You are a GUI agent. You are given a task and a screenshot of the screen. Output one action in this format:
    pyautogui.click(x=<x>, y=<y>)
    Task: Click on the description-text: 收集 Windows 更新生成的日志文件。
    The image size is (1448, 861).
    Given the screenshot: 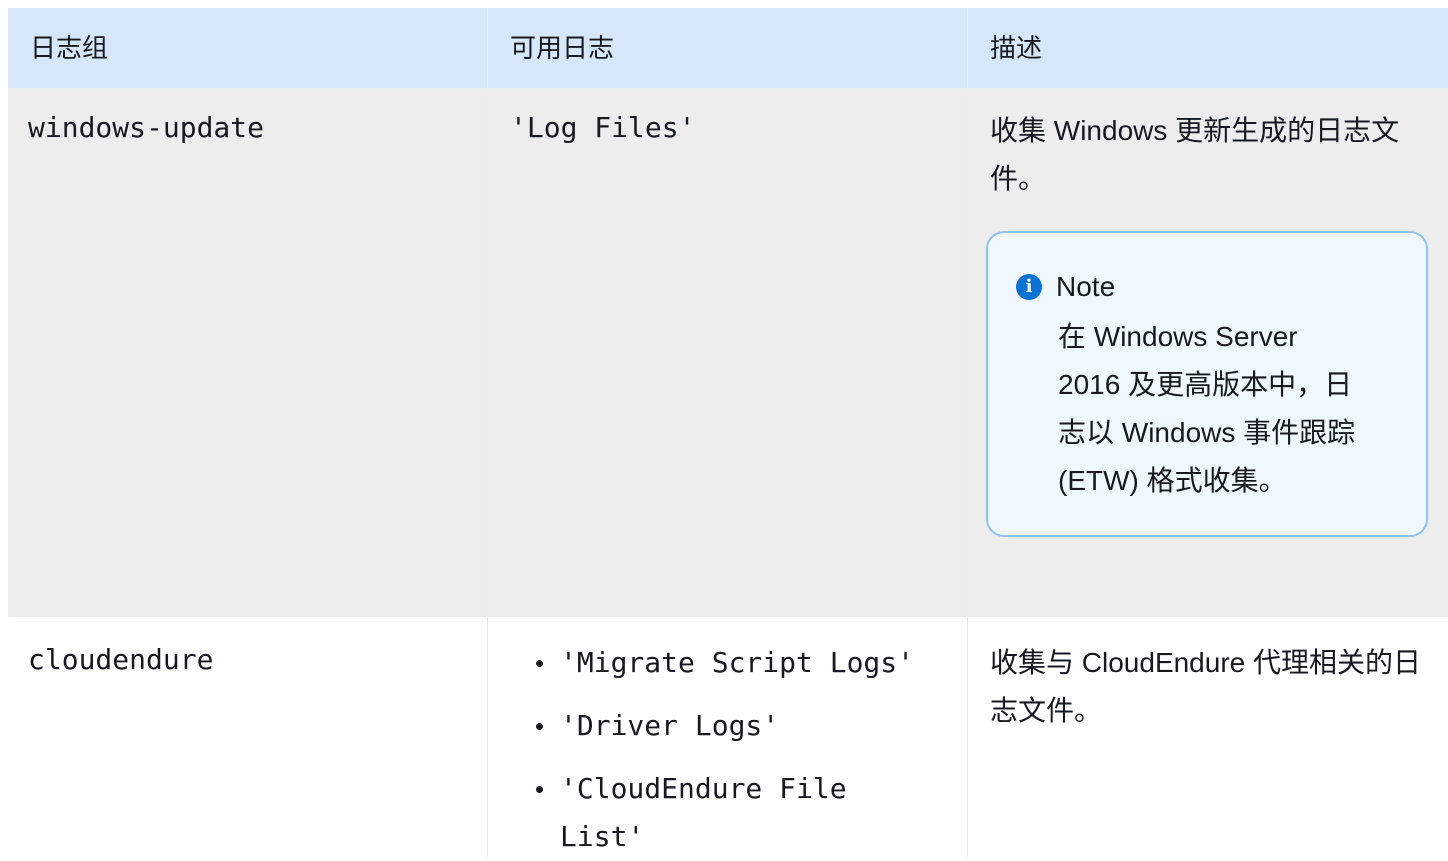 What is the action you would take?
    pyautogui.click(x=1195, y=154)
    